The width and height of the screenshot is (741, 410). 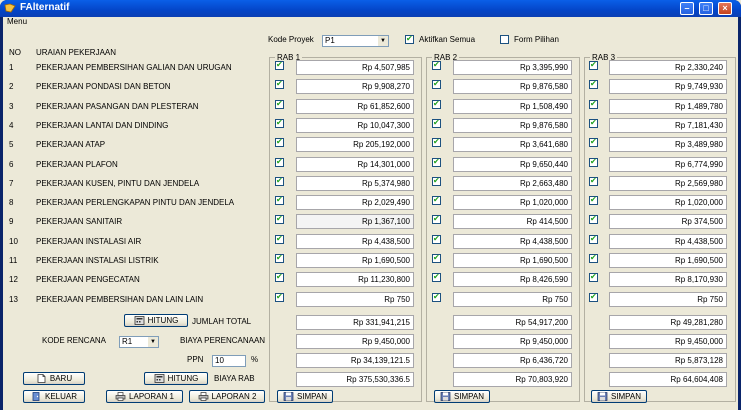 What do you see at coordinates (512, 202) in the screenshot?
I see `rab-2-item-value: Rp 1,020,000` at bounding box center [512, 202].